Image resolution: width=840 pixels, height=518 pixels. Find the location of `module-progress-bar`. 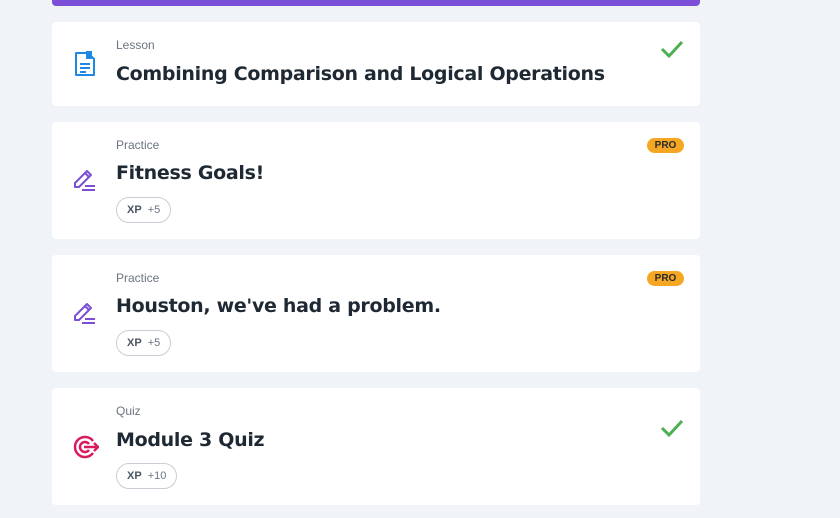

module-progress-bar is located at coordinates (376, 3).